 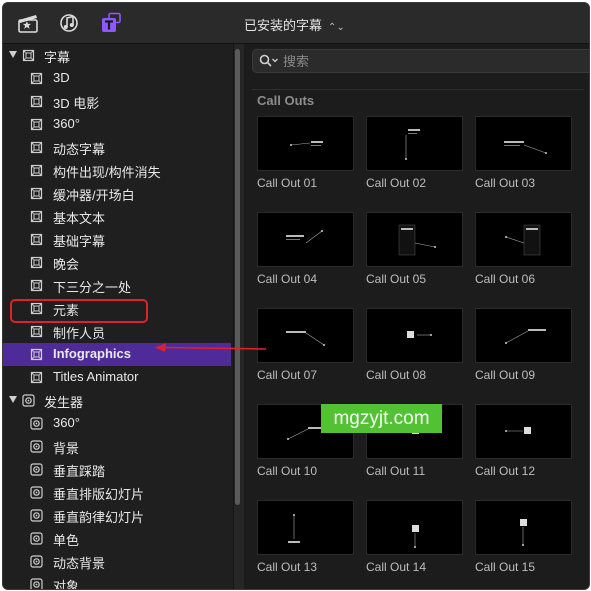 I want to click on call-out-tile: Call Out 02, so click(x=414, y=156).